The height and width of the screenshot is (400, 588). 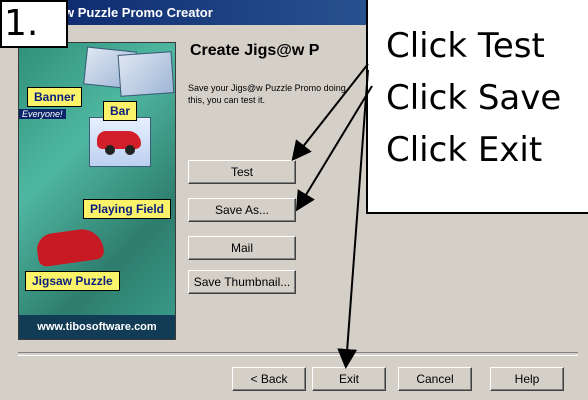 I want to click on website-label: www.tibosoftware.com, so click(x=97, y=327).